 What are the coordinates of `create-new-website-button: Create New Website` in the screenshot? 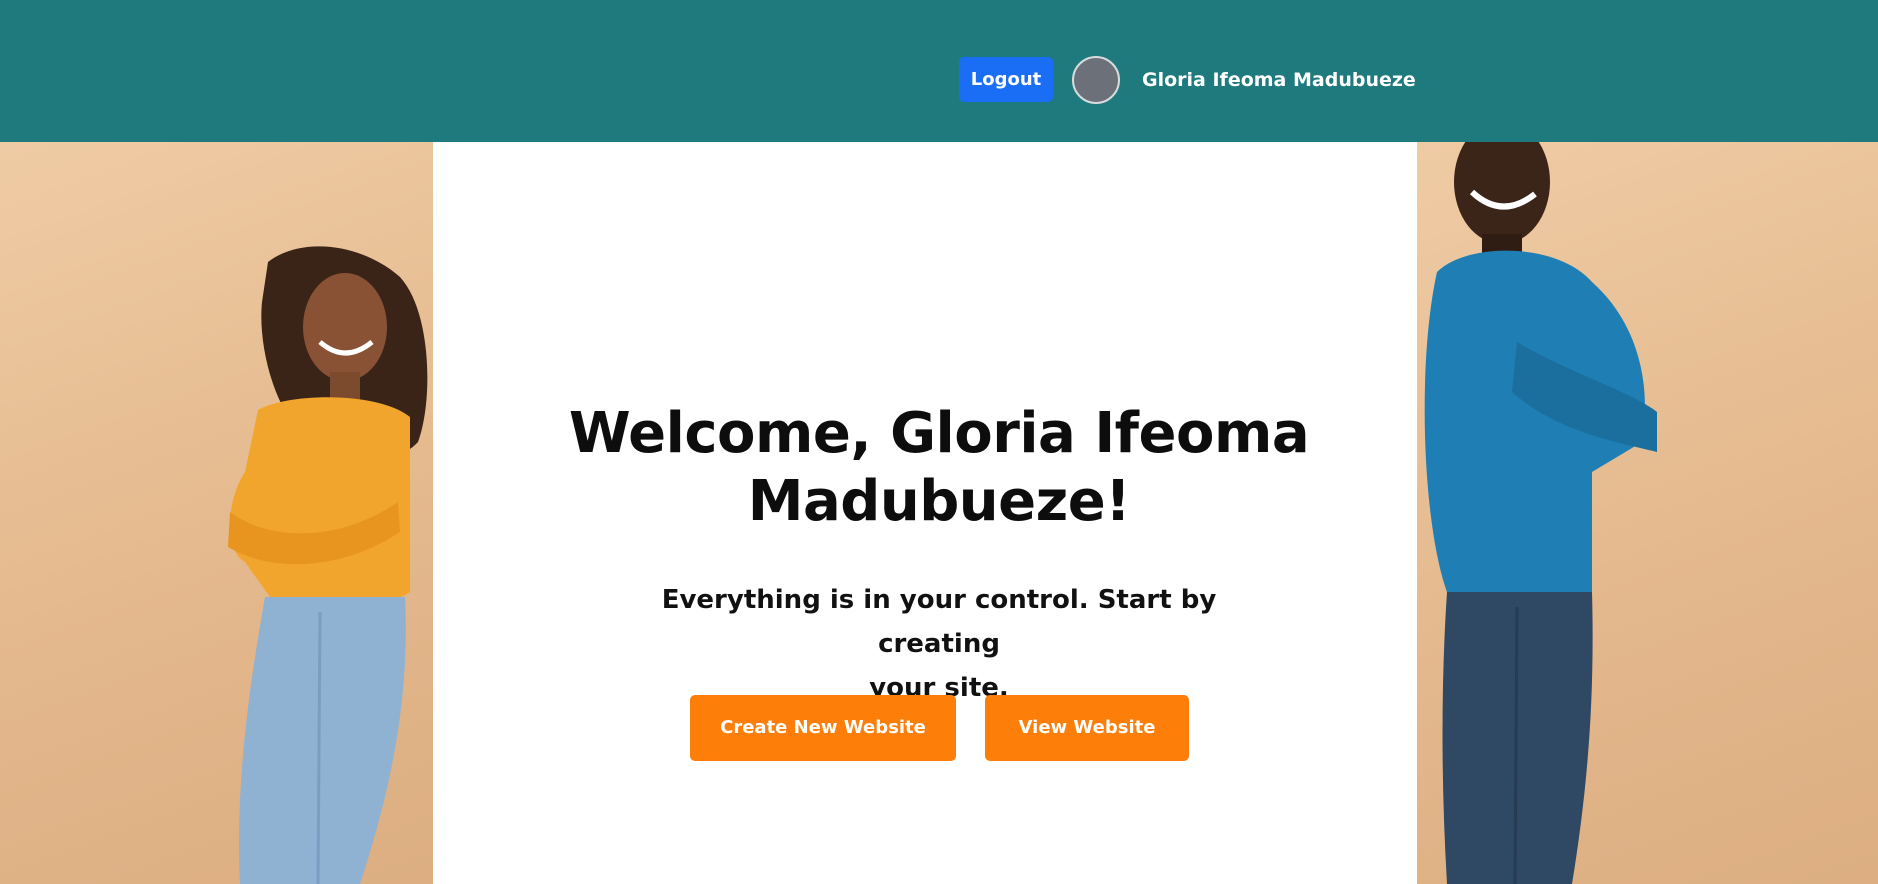 It's located at (823, 728).